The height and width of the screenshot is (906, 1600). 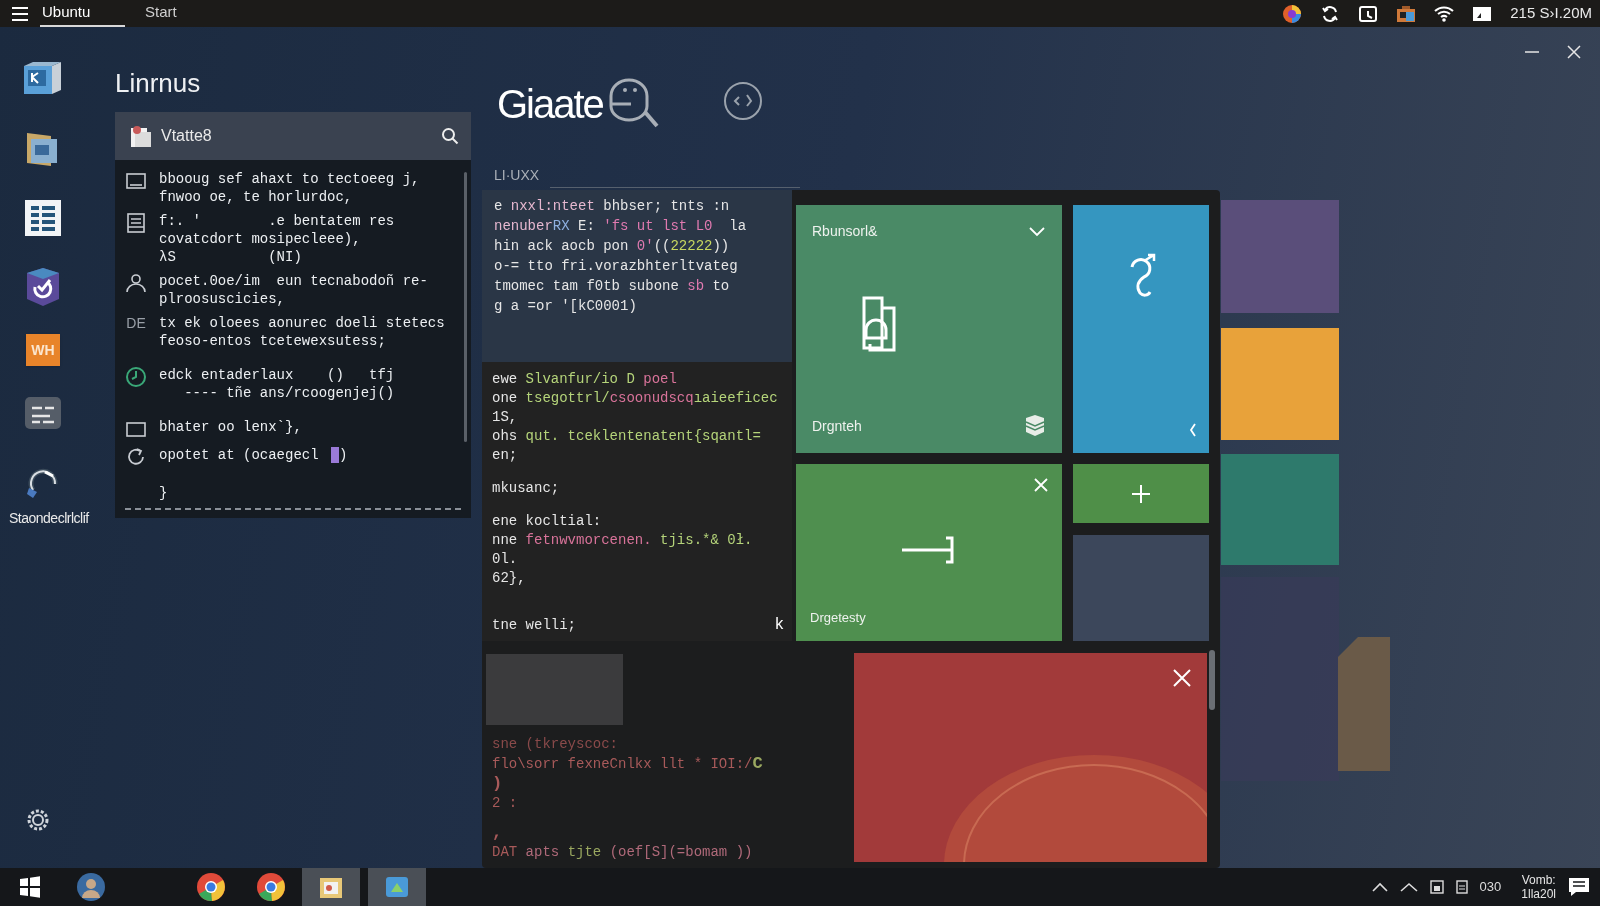 What do you see at coordinates (517, 175) in the screenshot?
I see `section-label: LI·UXX` at bounding box center [517, 175].